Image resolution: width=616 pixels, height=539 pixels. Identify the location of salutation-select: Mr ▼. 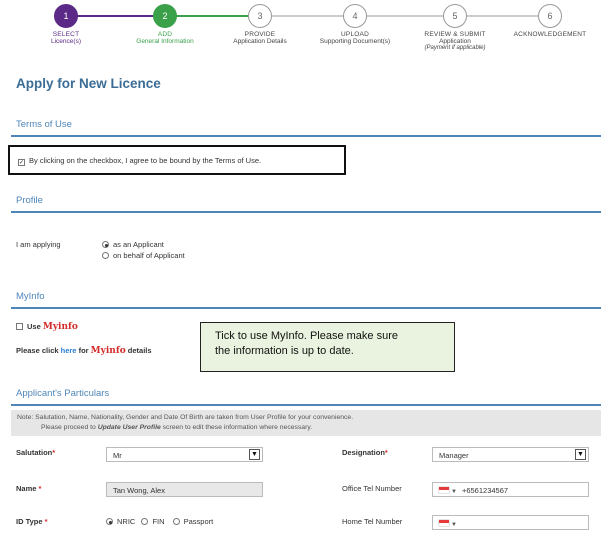
(184, 454).